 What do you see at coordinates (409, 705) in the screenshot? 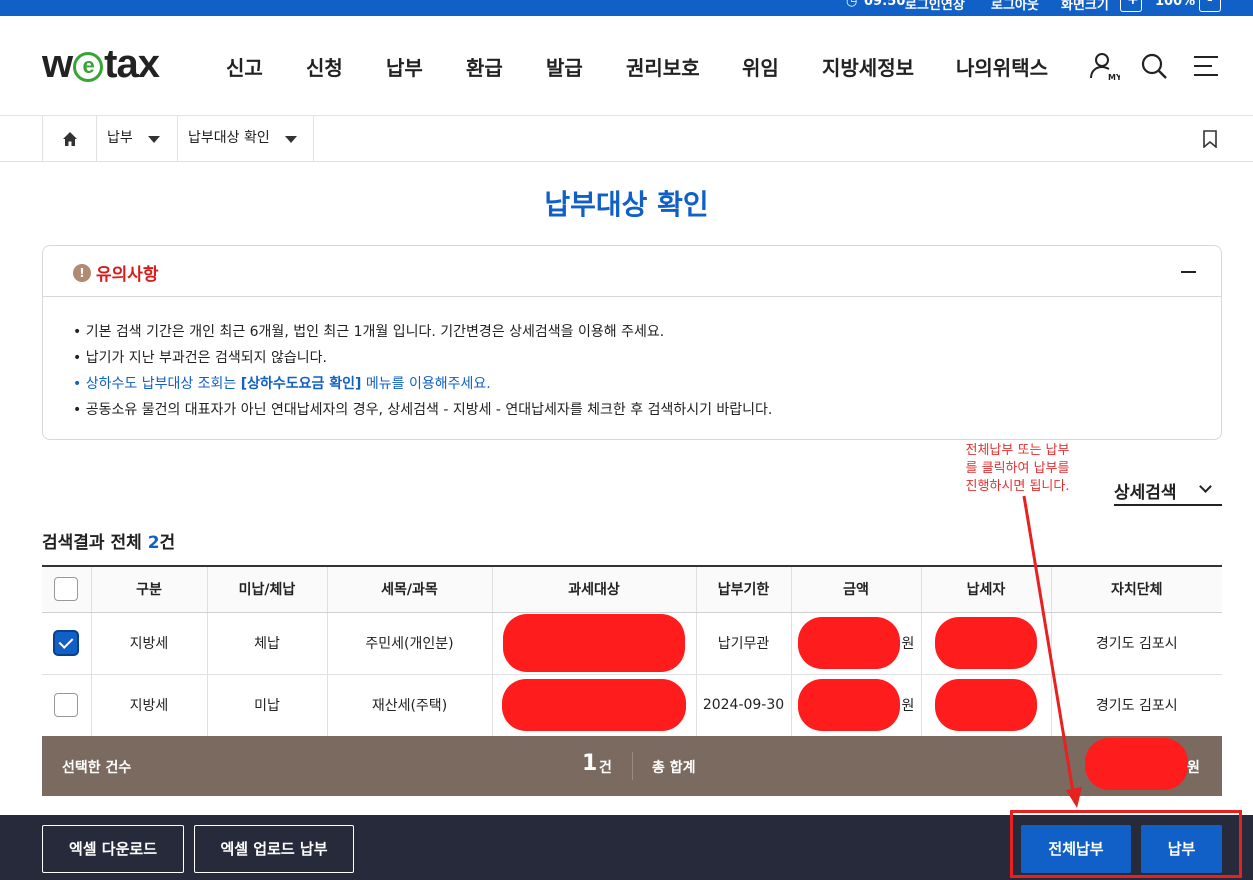
I see `row-tax-item: 재산세(주택)` at bounding box center [409, 705].